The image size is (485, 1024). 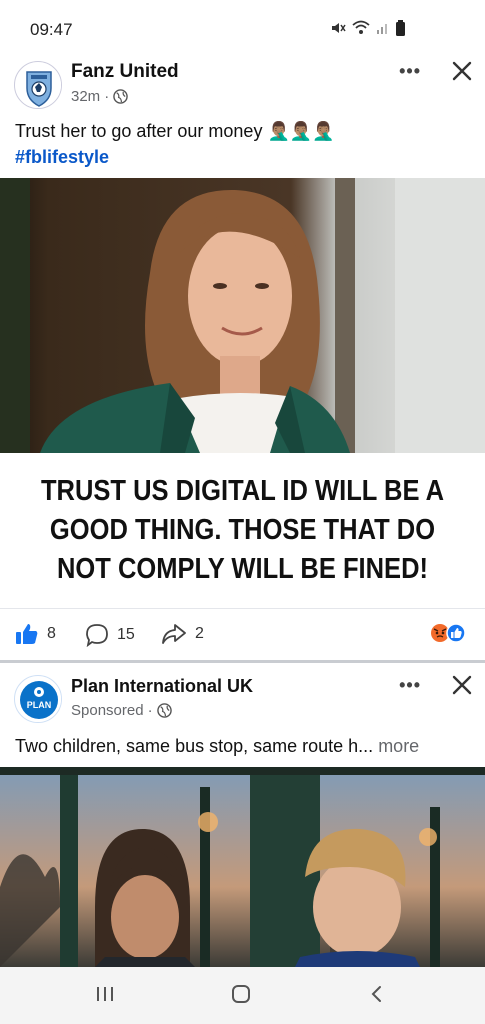 What do you see at coordinates (174, 634) in the screenshot?
I see `share-icon` at bounding box center [174, 634].